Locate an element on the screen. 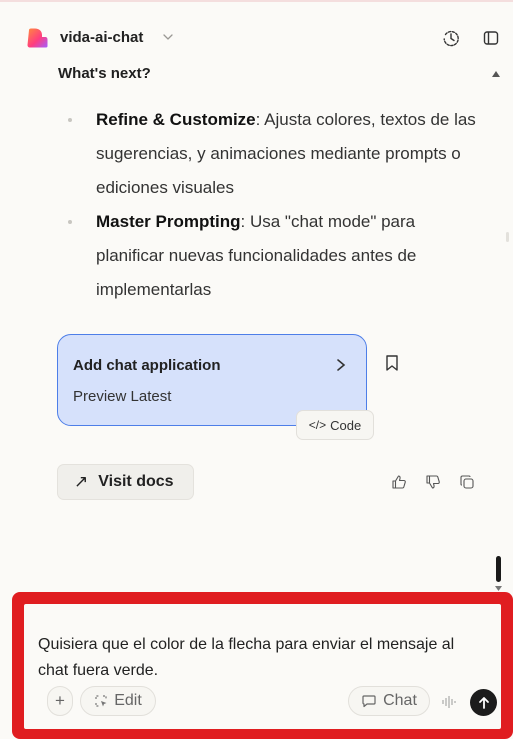 This screenshot has width=513, height=739. code-button: </> Code is located at coordinates (335, 425).